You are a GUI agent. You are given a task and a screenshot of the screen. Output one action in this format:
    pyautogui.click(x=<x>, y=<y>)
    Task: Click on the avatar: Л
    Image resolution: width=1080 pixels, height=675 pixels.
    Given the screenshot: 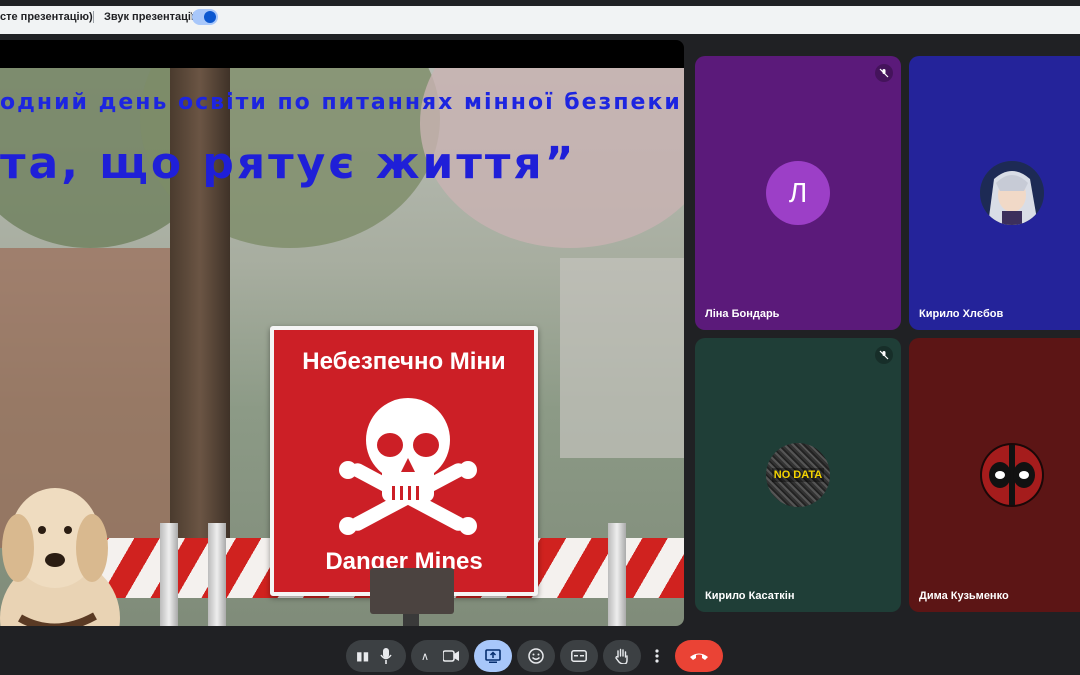 What is the action you would take?
    pyautogui.click(x=798, y=193)
    